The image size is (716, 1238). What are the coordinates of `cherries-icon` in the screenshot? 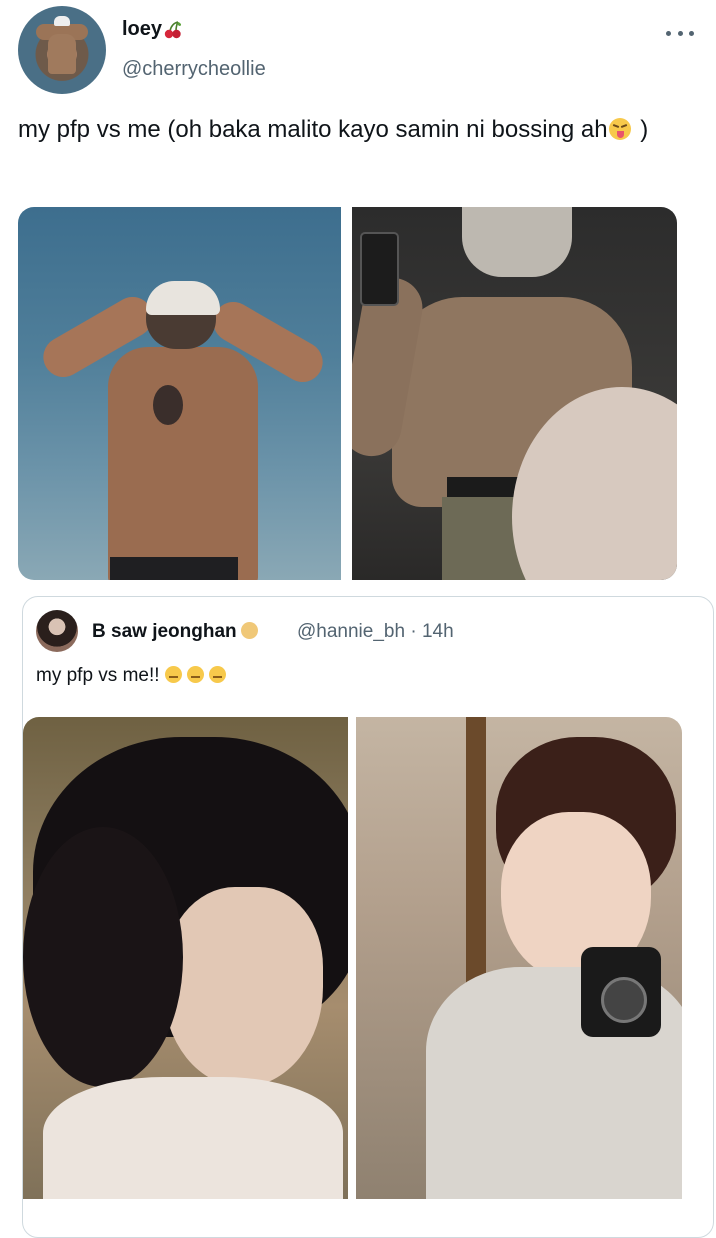 It's located at (173, 29).